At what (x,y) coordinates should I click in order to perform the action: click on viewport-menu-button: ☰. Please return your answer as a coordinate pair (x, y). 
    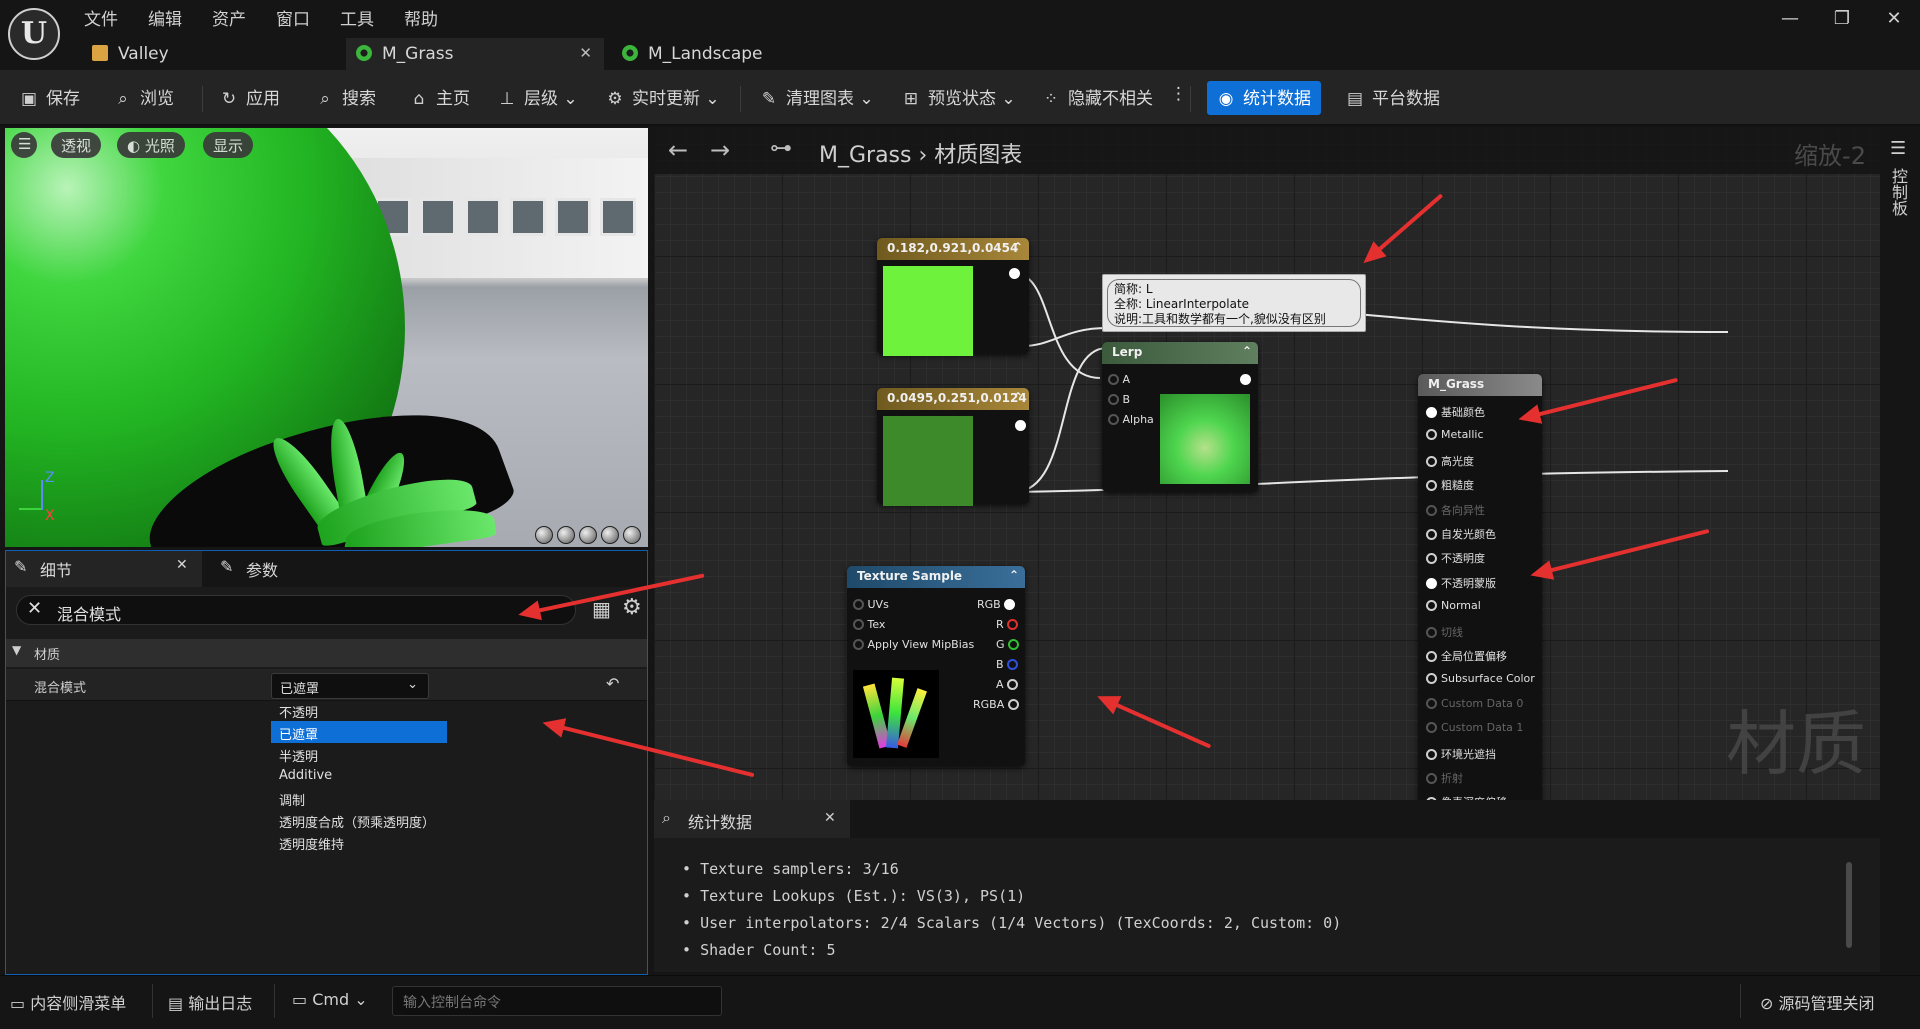
    Looking at the image, I should click on (24, 145).